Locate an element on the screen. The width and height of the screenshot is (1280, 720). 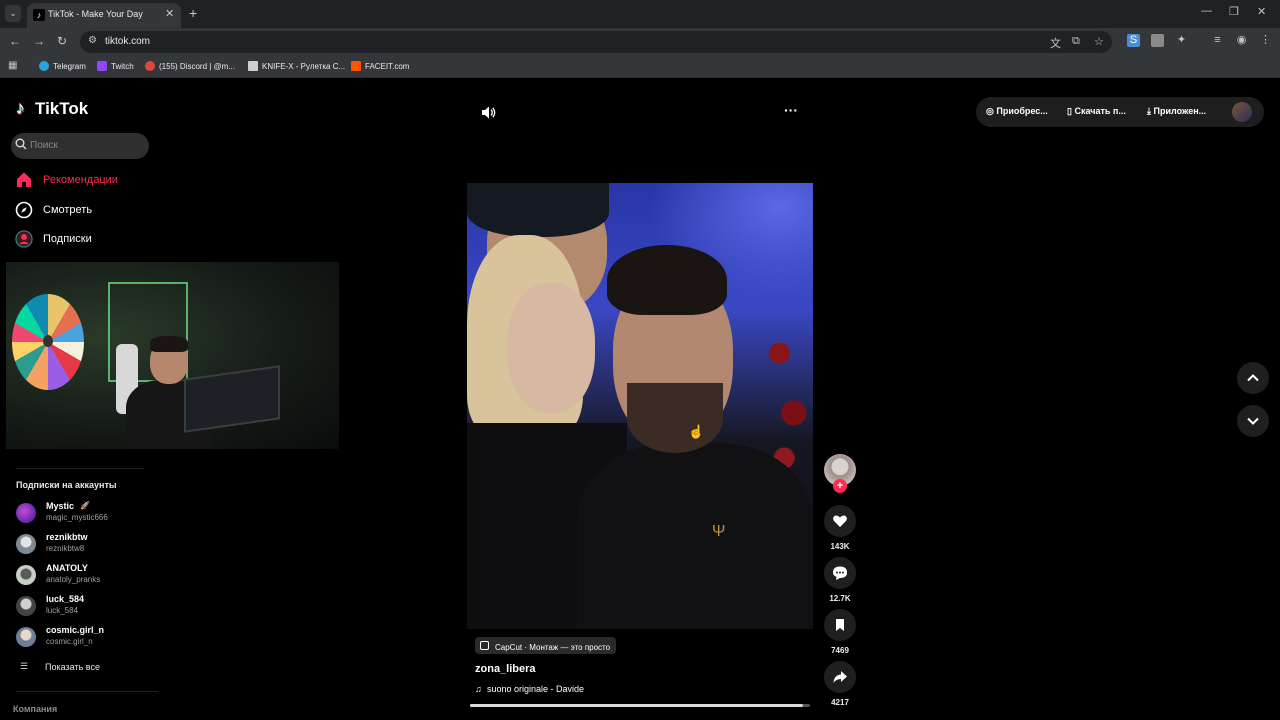
tiktok-note-icon: ♪ is located at coordinates (20, 108).